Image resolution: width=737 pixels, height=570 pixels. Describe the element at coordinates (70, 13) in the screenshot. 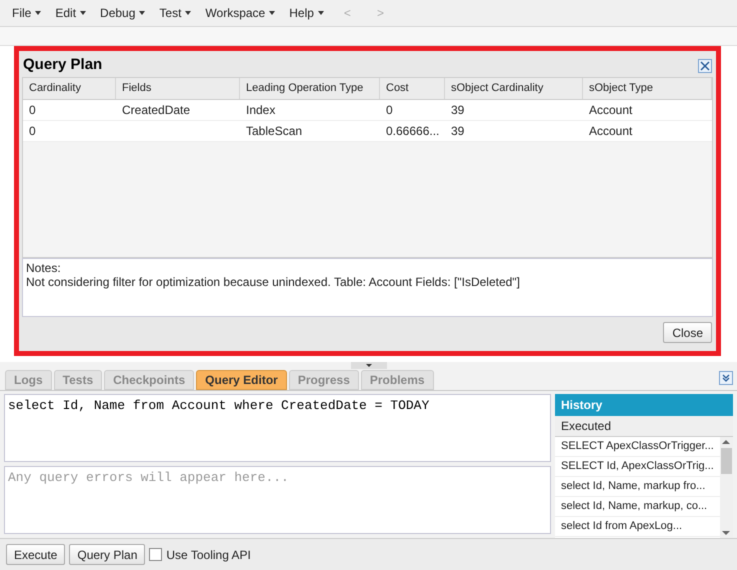

I see `menu-item: Edit` at that location.